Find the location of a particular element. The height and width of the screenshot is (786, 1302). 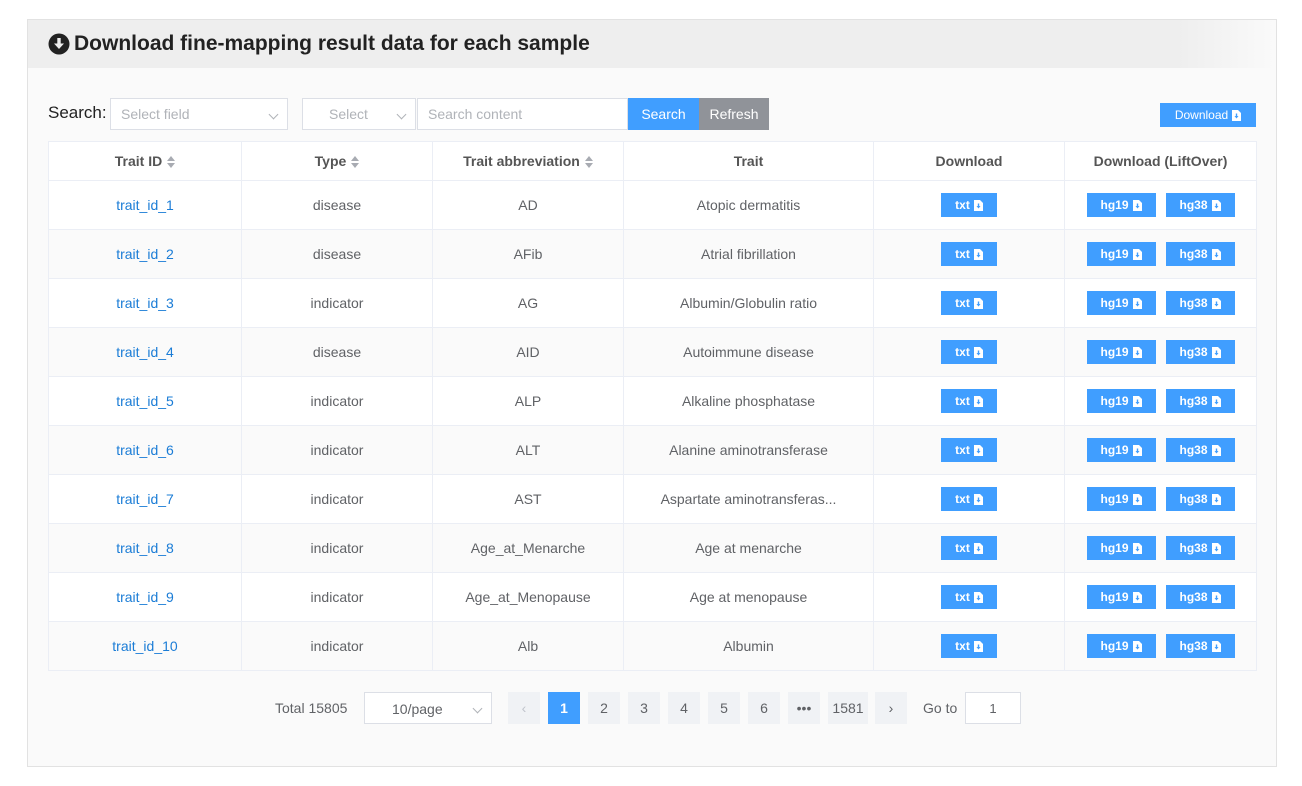

total-count: Total 15805 is located at coordinates (311, 708).